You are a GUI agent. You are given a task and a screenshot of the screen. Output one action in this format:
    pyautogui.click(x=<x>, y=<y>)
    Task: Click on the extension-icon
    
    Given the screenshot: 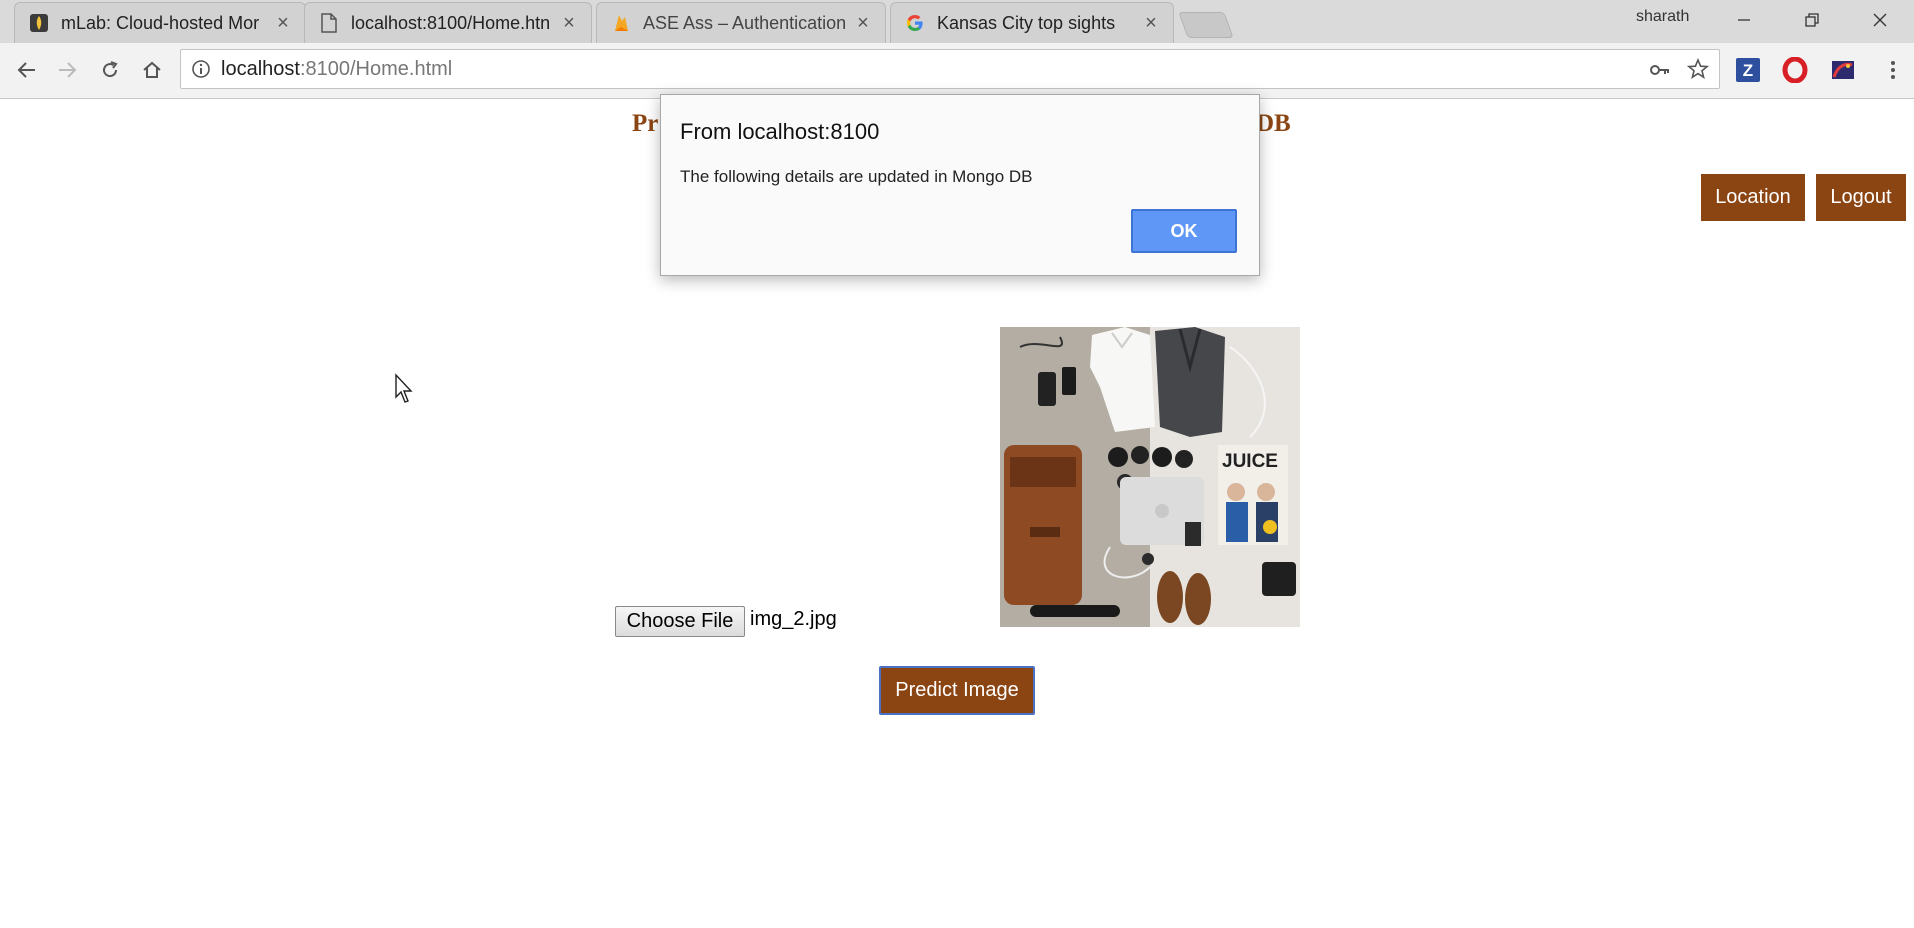 What is the action you would take?
    pyautogui.click(x=1843, y=70)
    